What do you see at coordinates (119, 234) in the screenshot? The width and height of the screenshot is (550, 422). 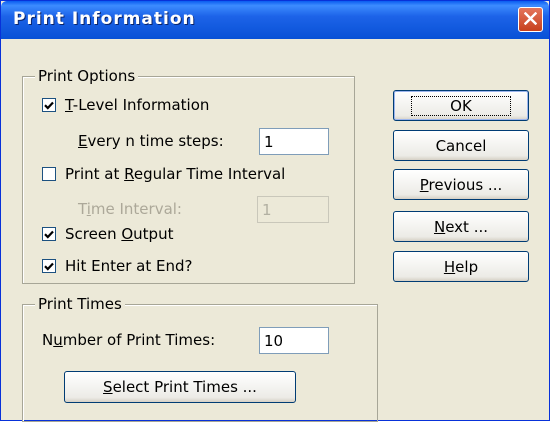 I see `screen-output-label: Screen Output` at bounding box center [119, 234].